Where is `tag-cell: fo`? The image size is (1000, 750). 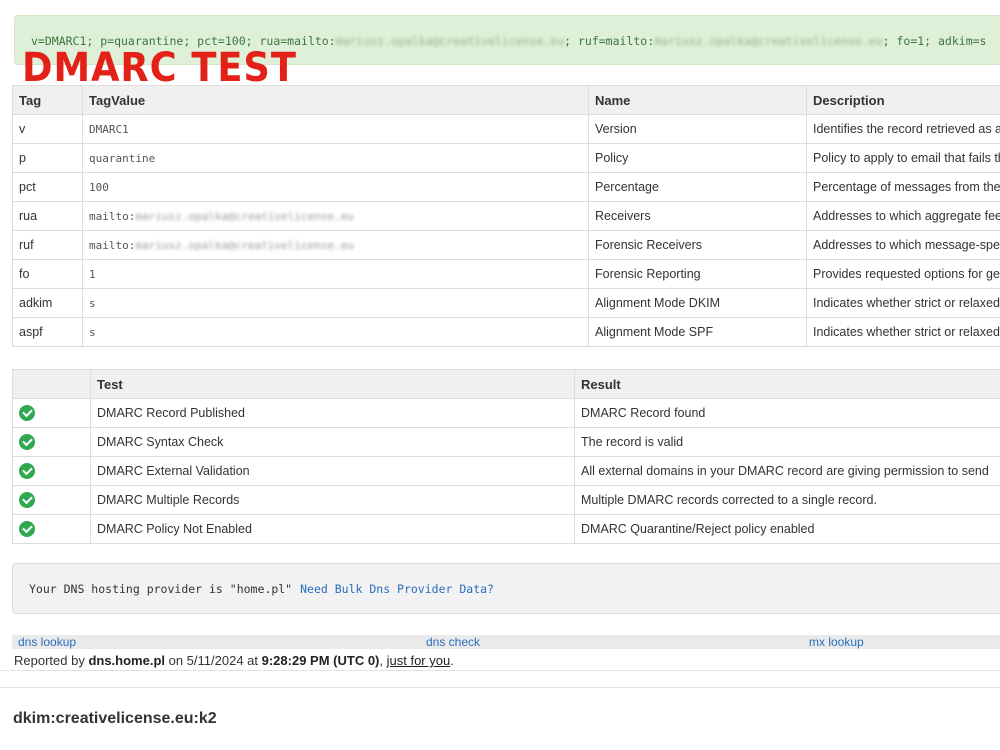 tag-cell: fo is located at coordinates (47, 274).